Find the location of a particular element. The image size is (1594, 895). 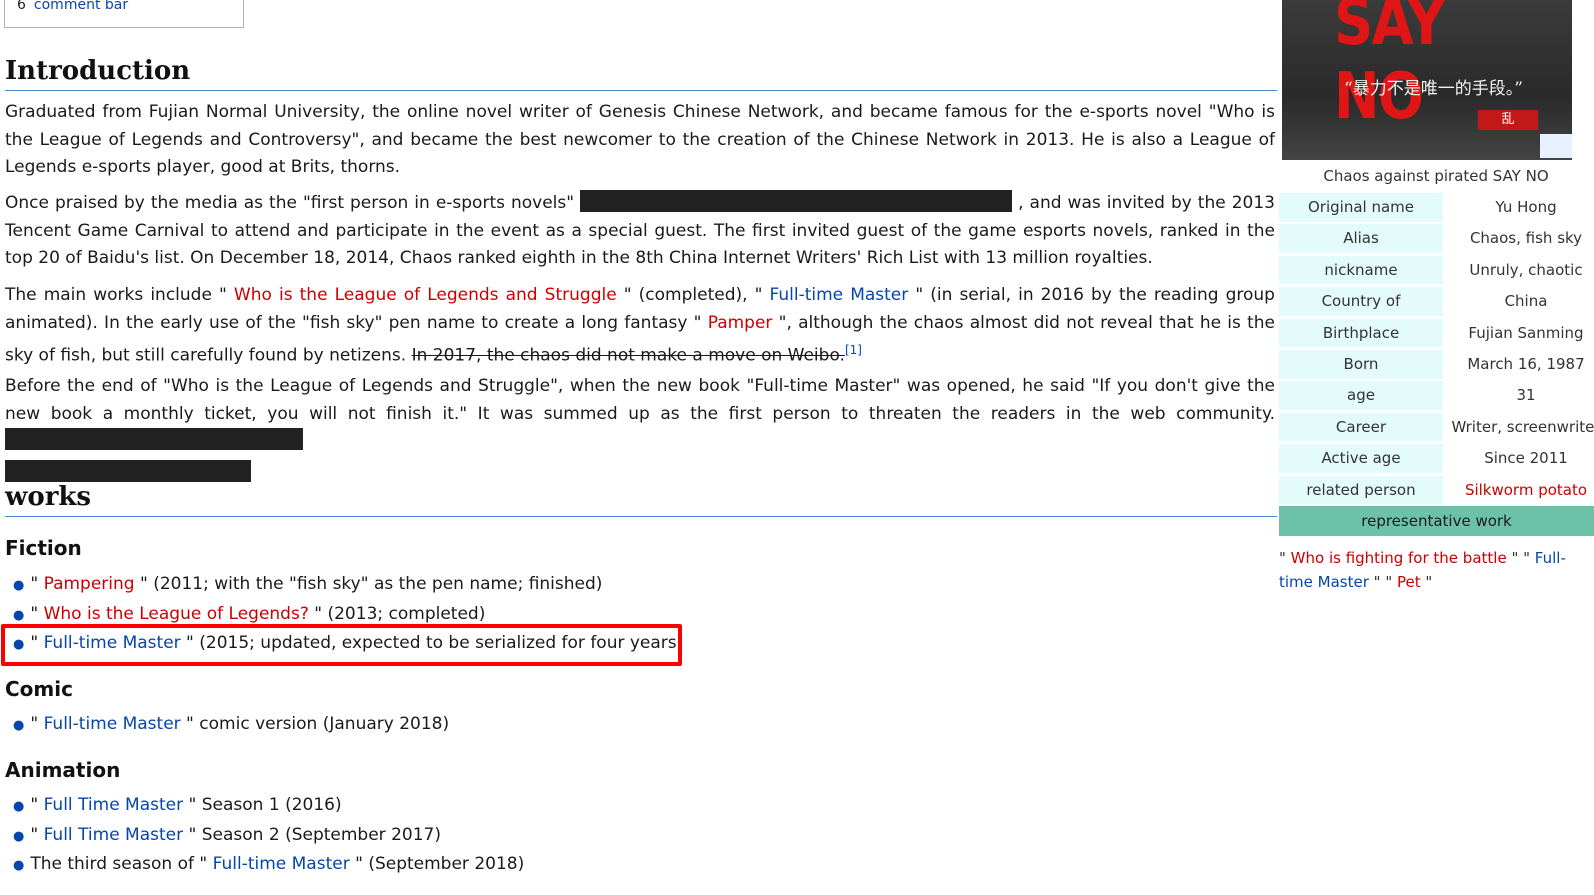

infobox-row: Original name Yu Hong is located at coordinates (1436, 207).